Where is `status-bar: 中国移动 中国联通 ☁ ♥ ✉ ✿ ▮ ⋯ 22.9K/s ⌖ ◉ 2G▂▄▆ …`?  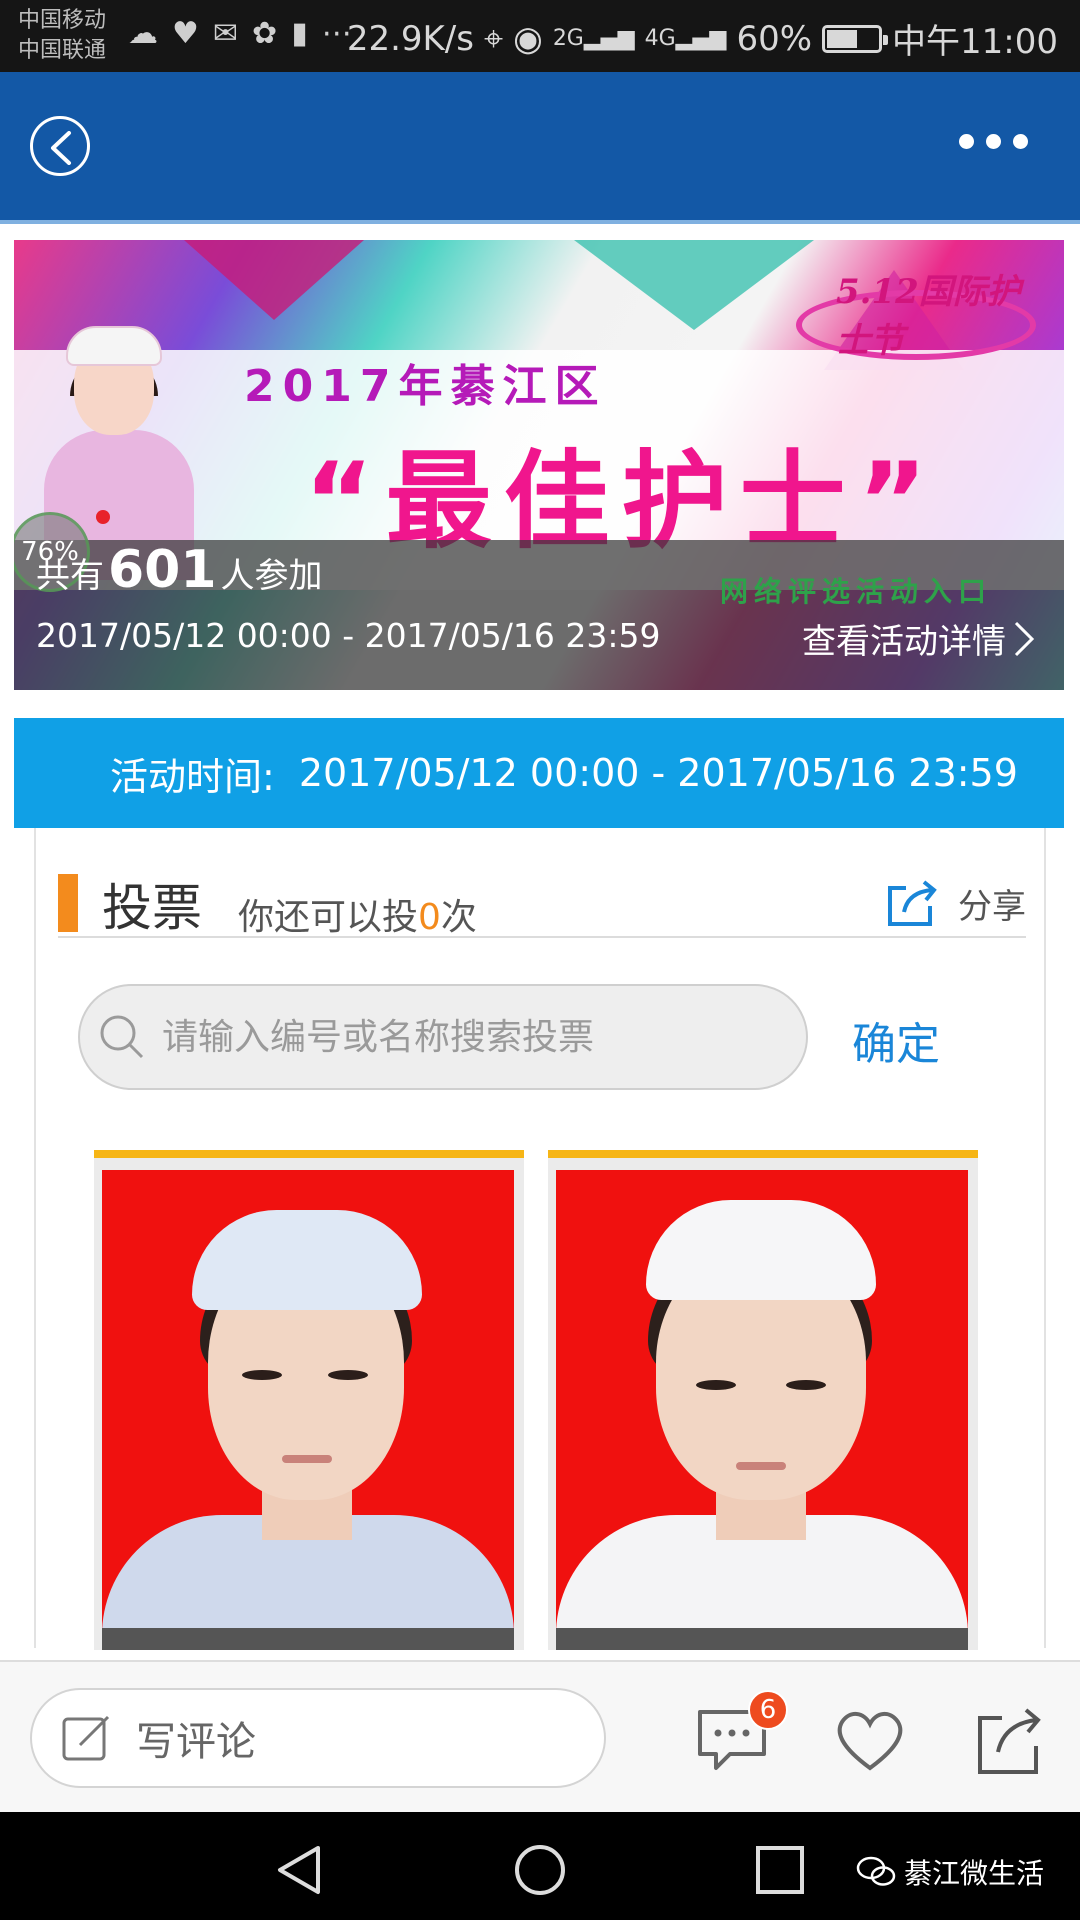 status-bar: 中国移动 中国联通 ☁ ♥ ✉ ✿ ▮ ⋯ 22.9K/s ⌖ ◉ 2G▂▄▆ … is located at coordinates (540, 36).